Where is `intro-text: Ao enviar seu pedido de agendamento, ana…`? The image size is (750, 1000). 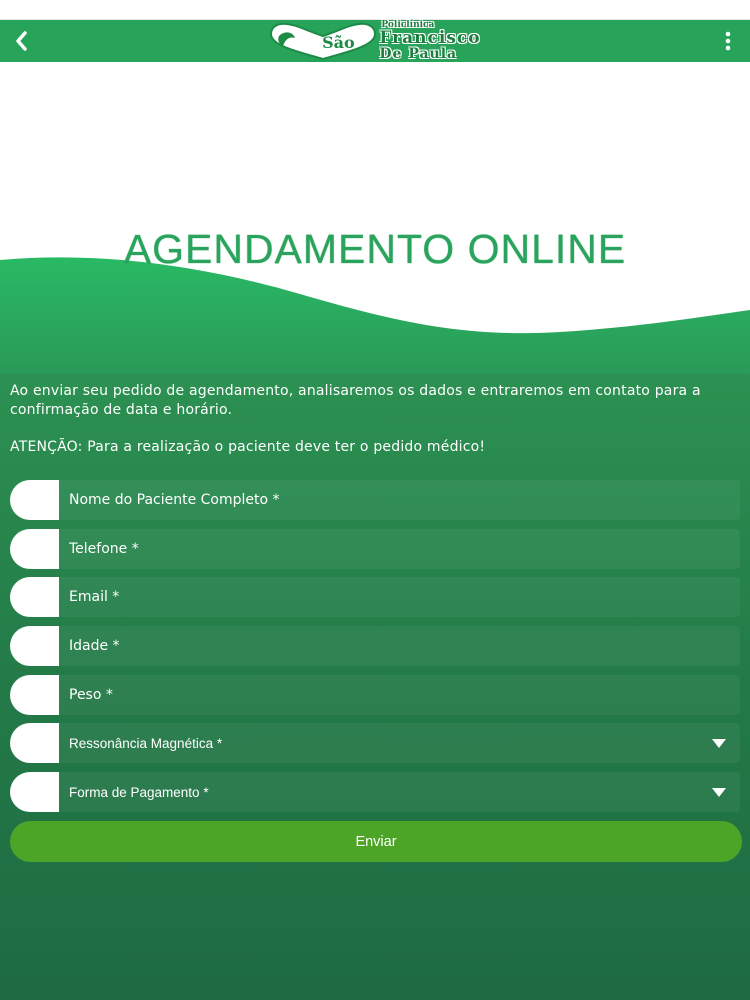
intro-text: Ao enviar seu pedido de agendamento, ana… is located at coordinates (355, 400).